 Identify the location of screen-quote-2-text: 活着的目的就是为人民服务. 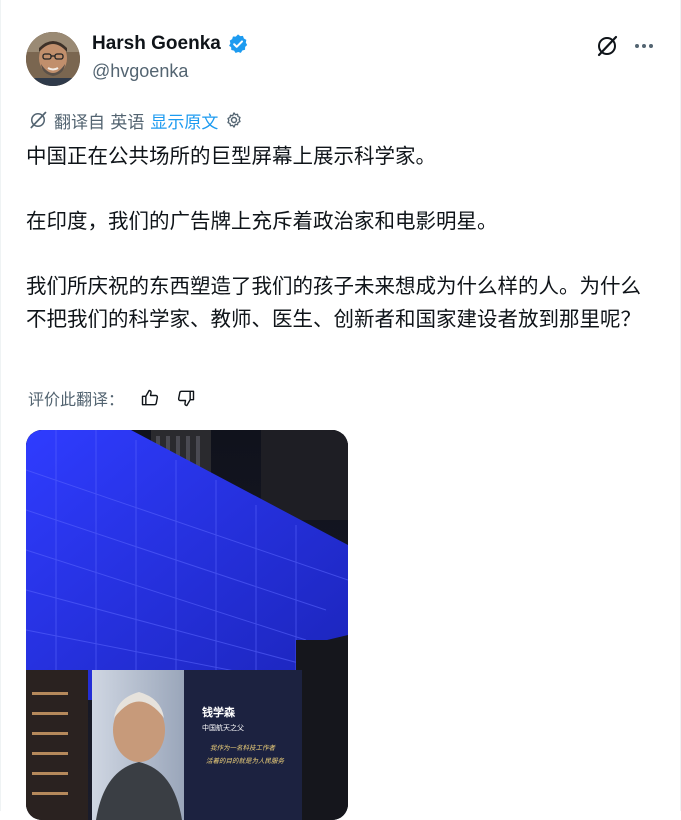
(245, 761).